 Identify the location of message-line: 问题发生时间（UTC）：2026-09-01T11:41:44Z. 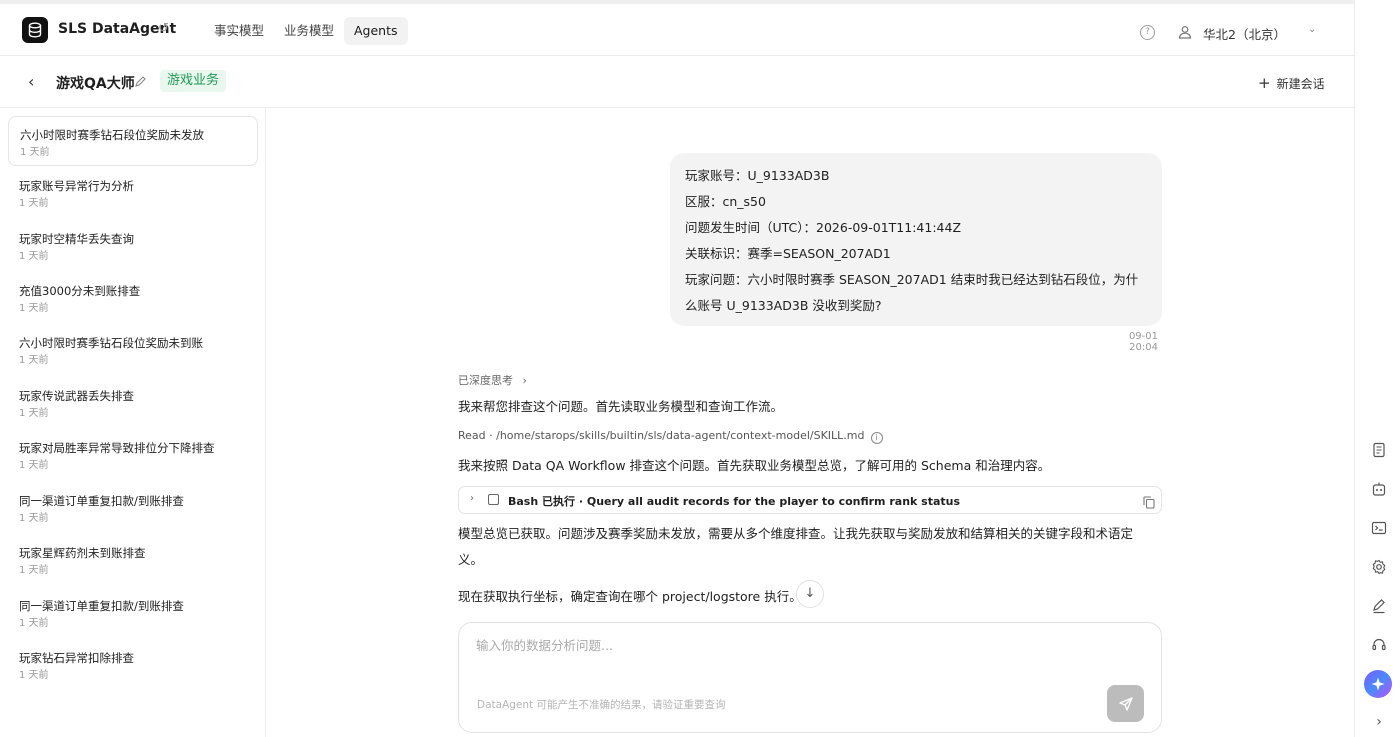
(823, 227).